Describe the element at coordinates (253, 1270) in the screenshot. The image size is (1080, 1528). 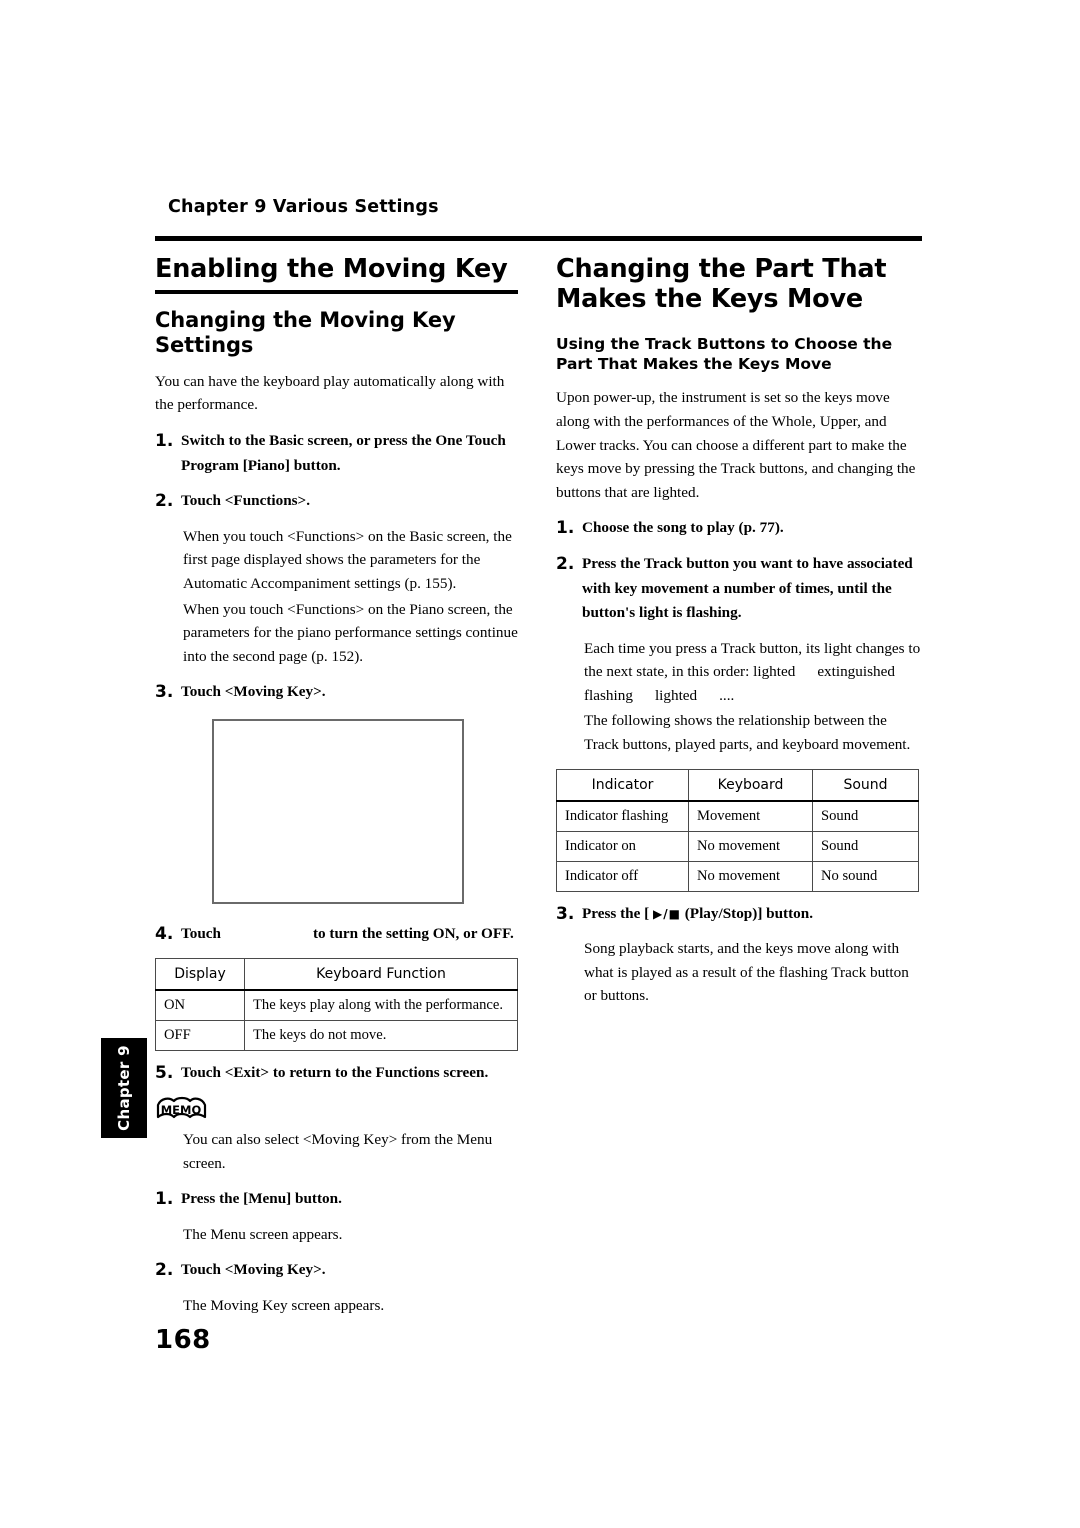
I see `memo-step-2-text: Touch <Moving Key>.` at that location.